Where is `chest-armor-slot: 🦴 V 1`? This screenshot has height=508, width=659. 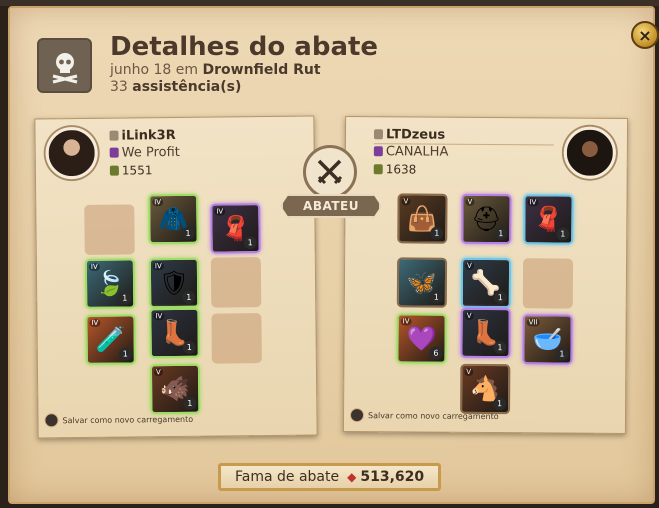
chest-armor-slot: 🦴 V 1 is located at coordinates (486, 283).